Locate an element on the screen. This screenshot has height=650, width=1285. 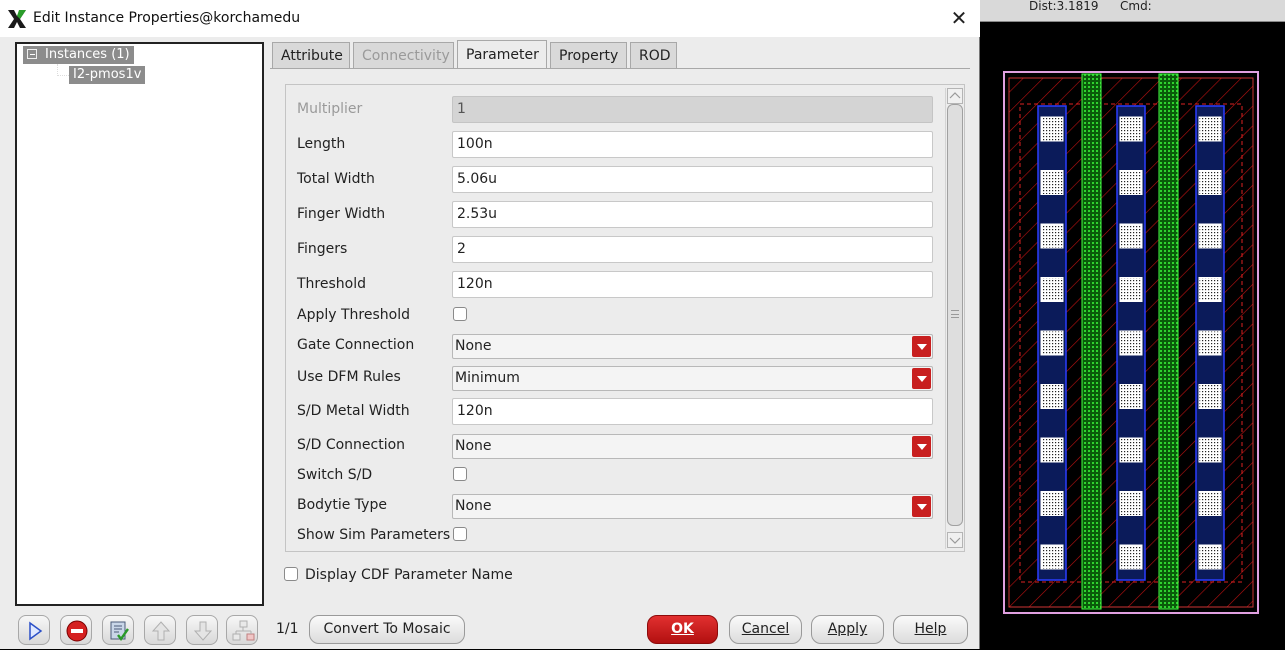
title-bar: Edit Instance Properties@korchamedu ✕ is located at coordinates (490, 18).